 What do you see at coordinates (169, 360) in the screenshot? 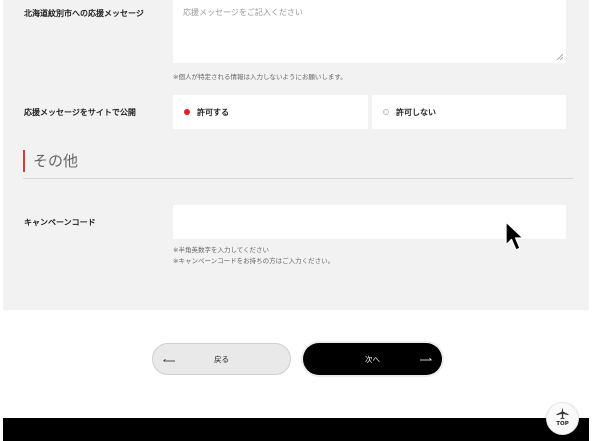
I see `arrow-left-icon` at bounding box center [169, 360].